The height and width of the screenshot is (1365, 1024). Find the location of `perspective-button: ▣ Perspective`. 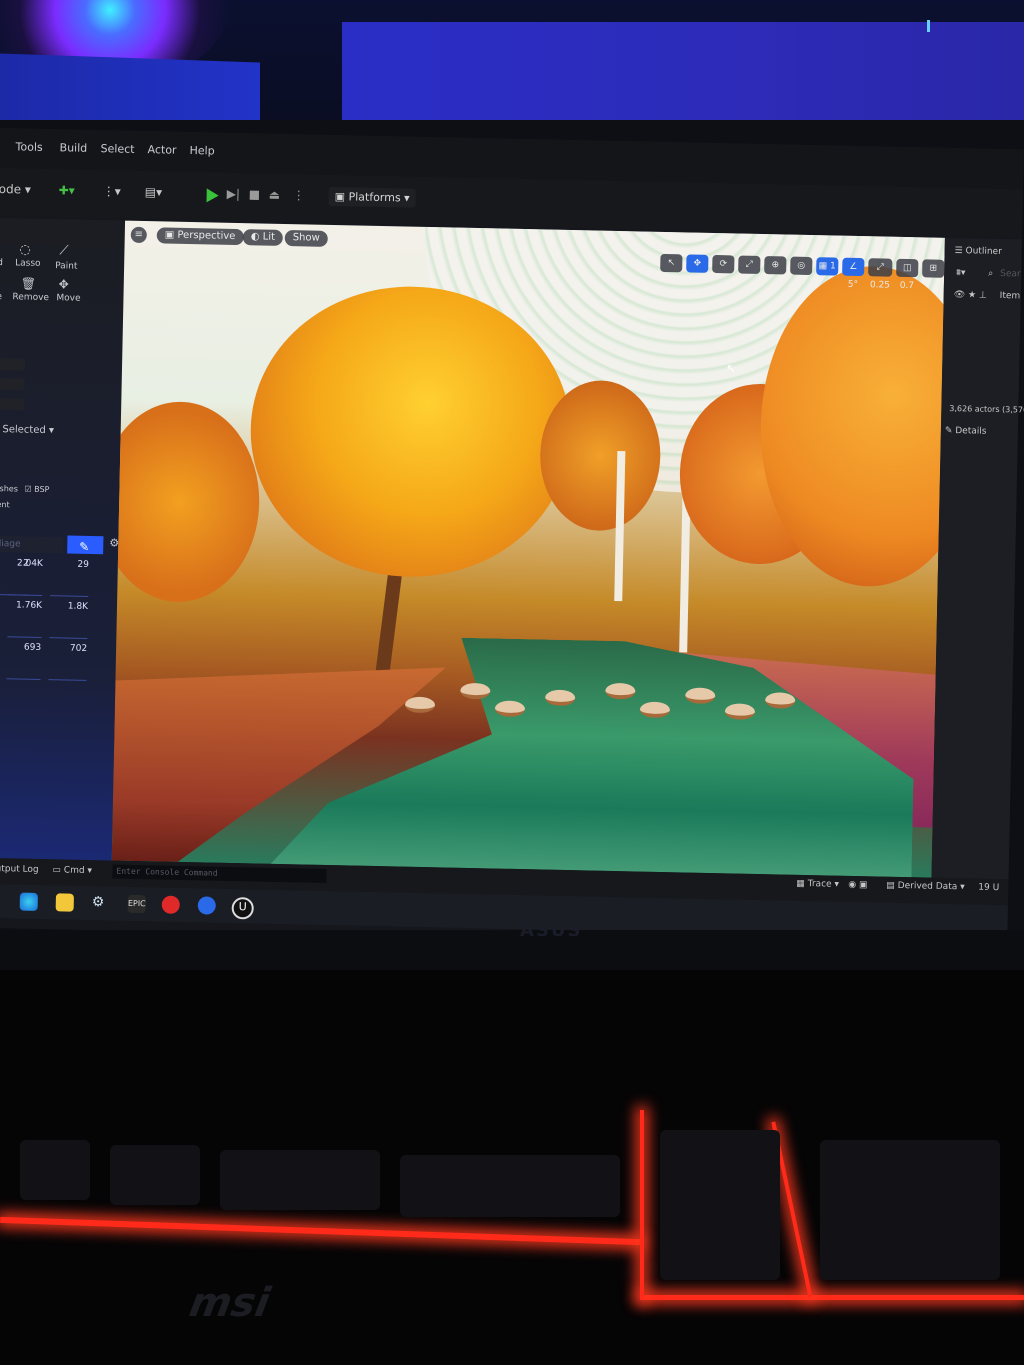

perspective-button: ▣ Perspective is located at coordinates (200, 236).